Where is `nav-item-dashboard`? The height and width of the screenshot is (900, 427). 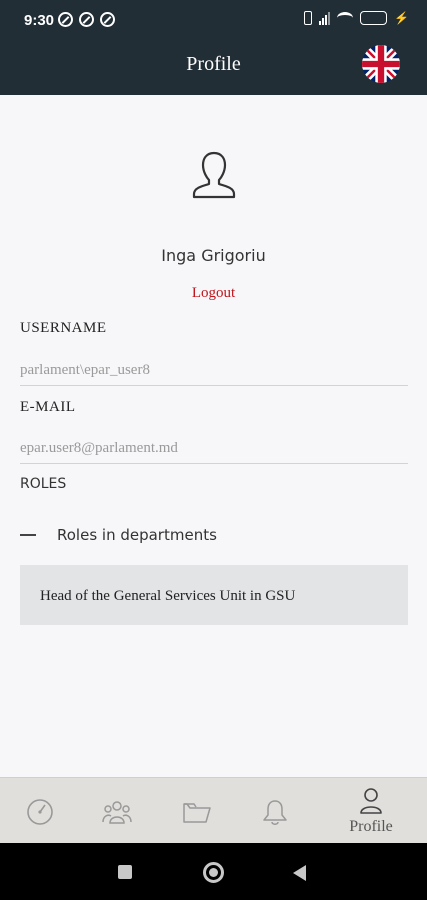 nav-item-dashboard is located at coordinates (39, 811).